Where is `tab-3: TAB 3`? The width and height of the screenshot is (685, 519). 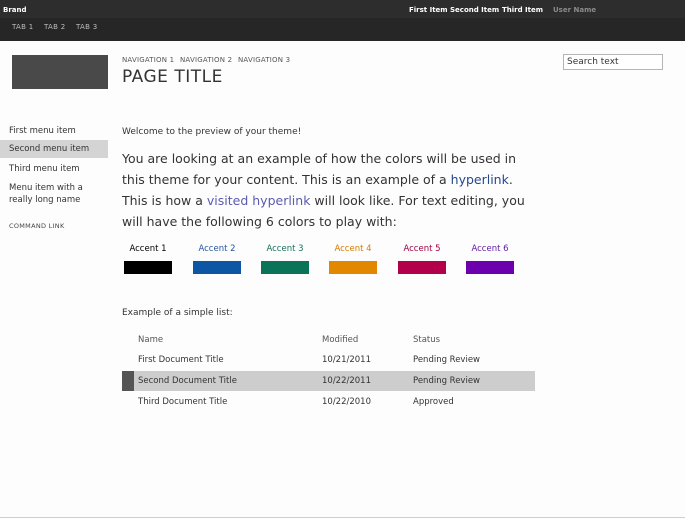
tab-3: TAB 3 is located at coordinates (87, 27).